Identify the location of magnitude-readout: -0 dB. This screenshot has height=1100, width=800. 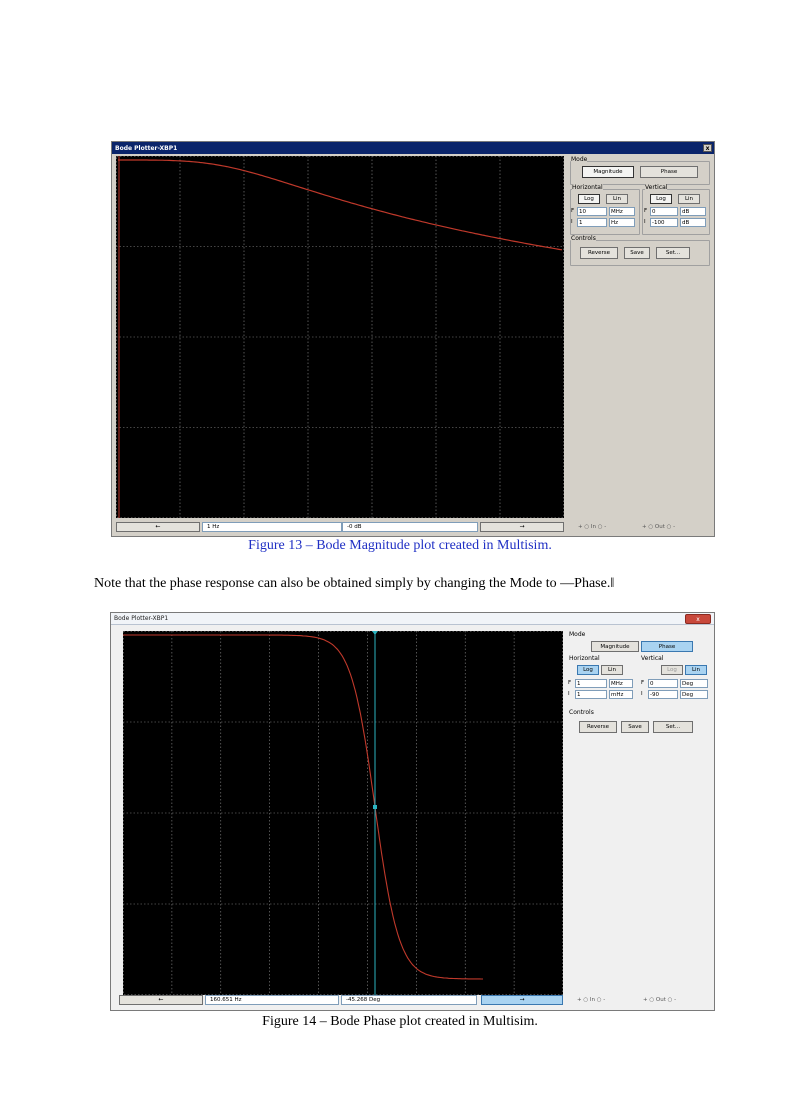
(410, 527).